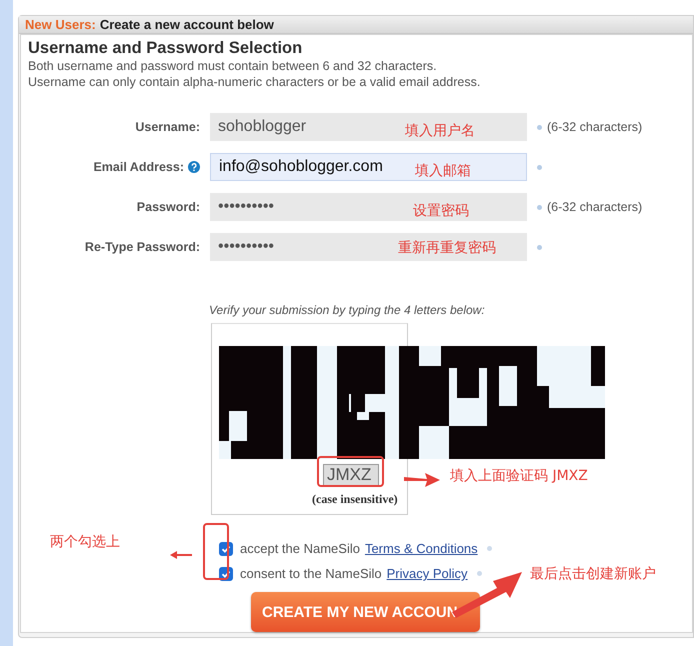  What do you see at coordinates (300, 548) in the screenshot?
I see `agreement-text: accept the NameSilo` at bounding box center [300, 548].